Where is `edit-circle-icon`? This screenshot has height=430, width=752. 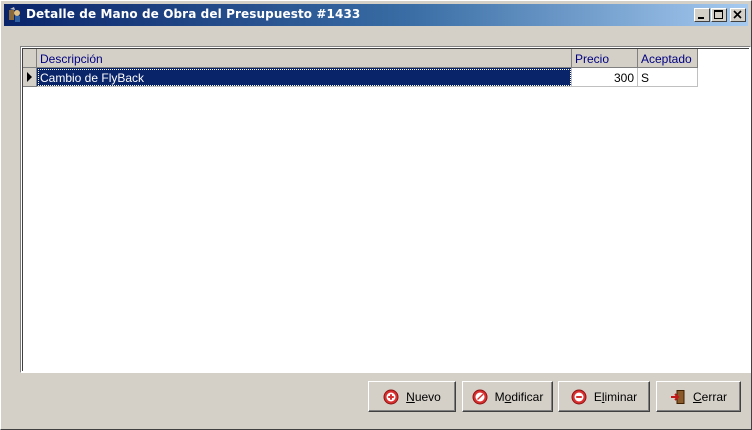 edit-circle-icon is located at coordinates (480, 396).